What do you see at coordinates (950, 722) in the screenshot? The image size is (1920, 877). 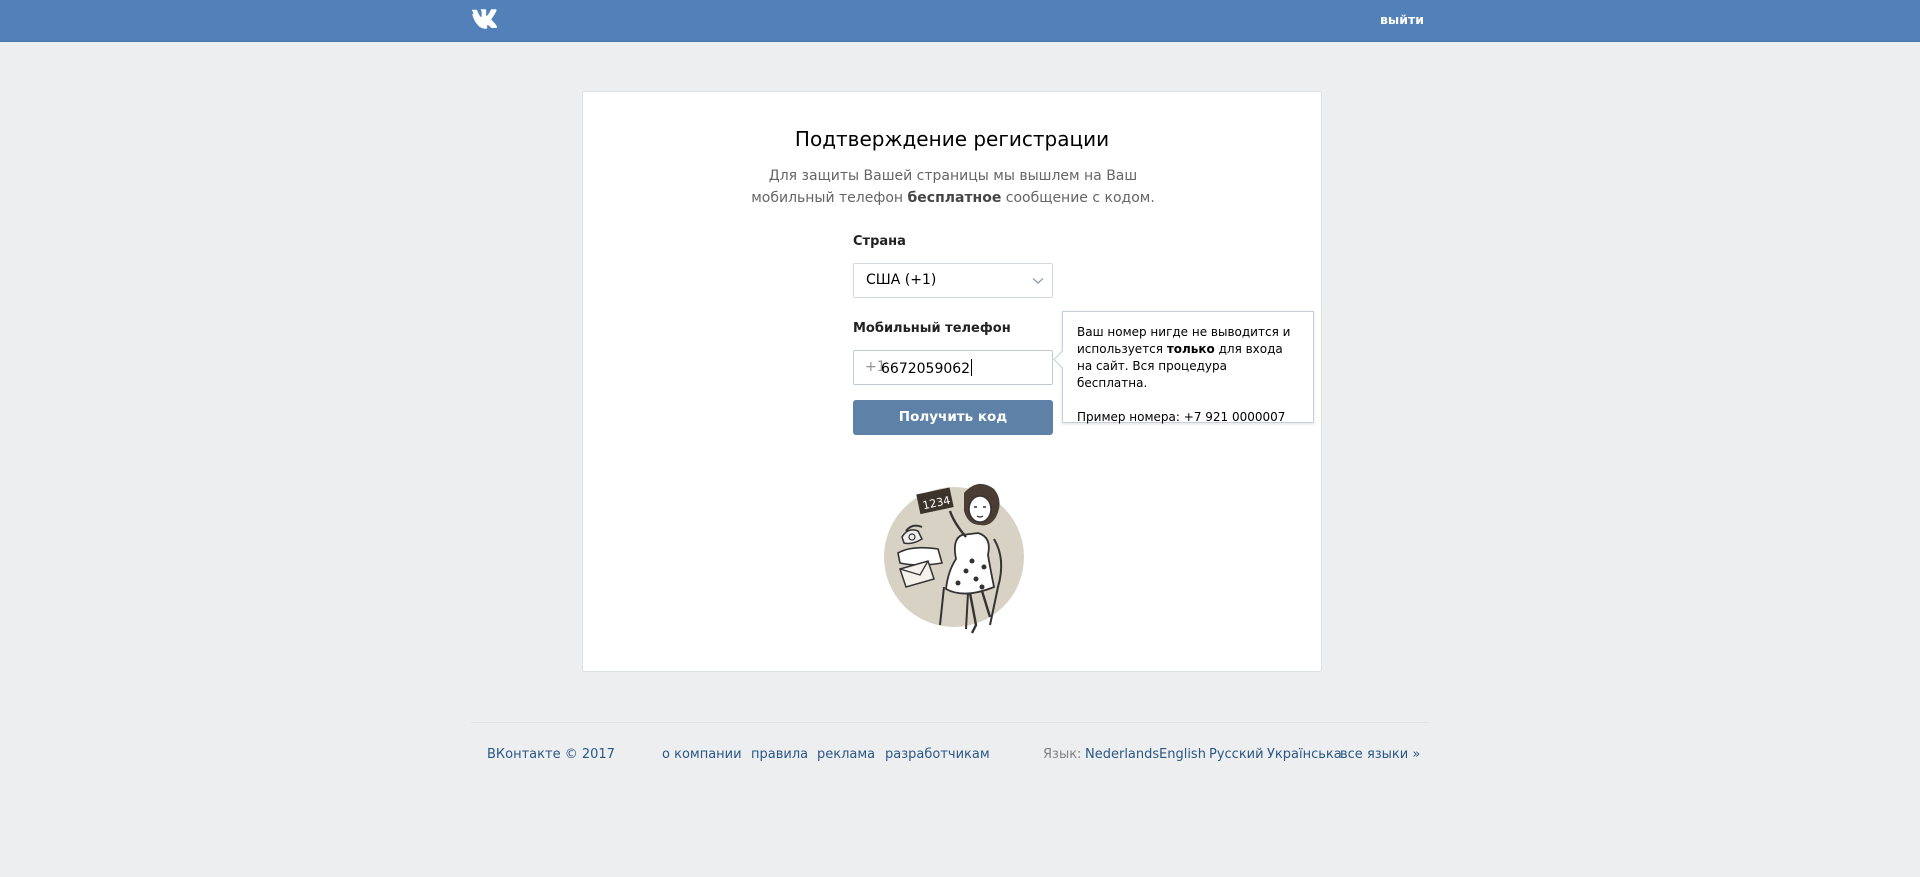 I see `footer-divider` at bounding box center [950, 722].